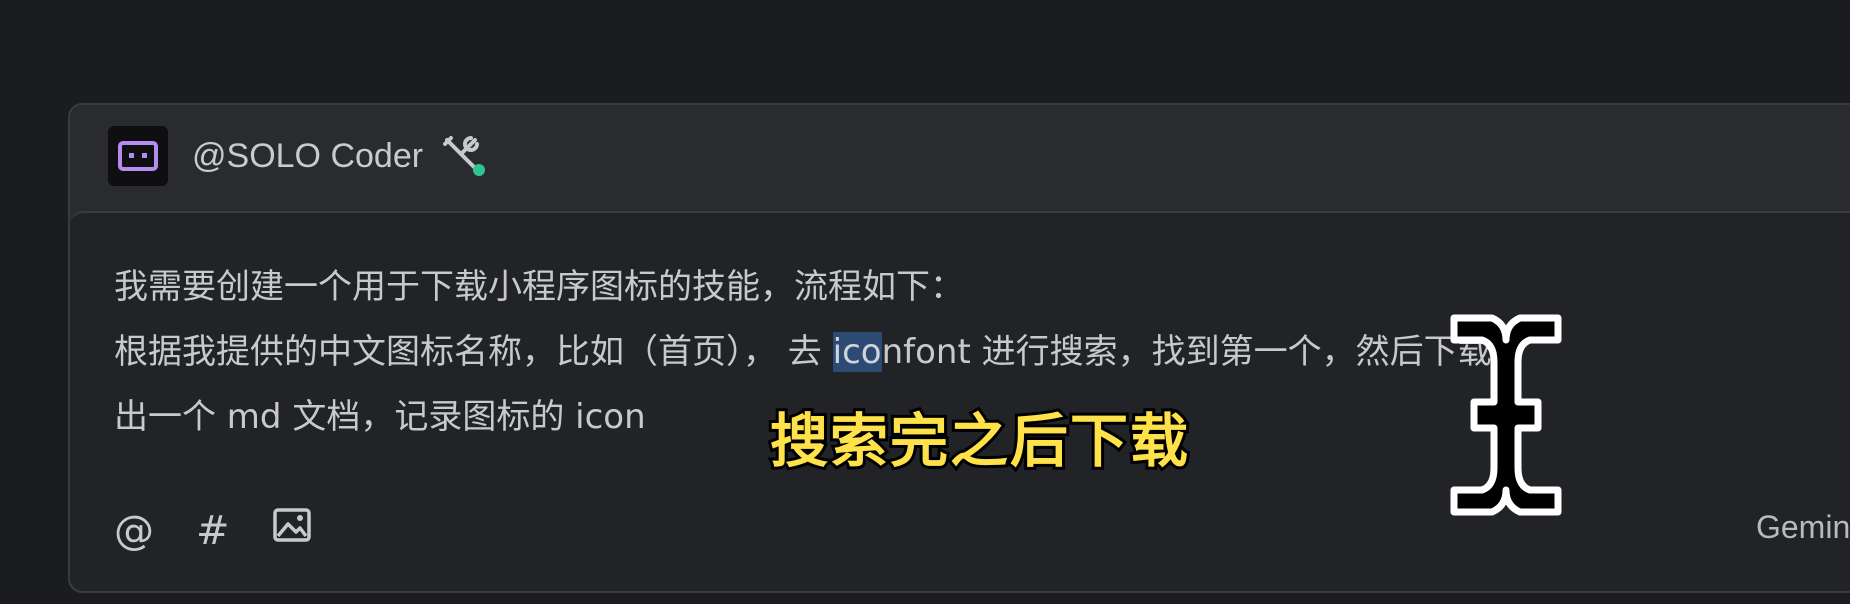 Image resolution: width=1850 pixels, height=604 pixels. I want to click on image-icon, so click(292, 531).